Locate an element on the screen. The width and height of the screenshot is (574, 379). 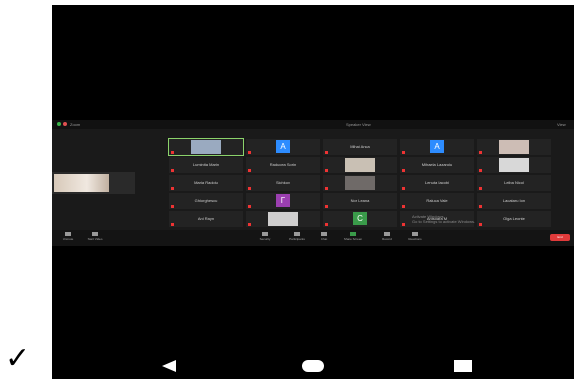
participant-name: Olga Leonte is located at coordinates (514, 218).